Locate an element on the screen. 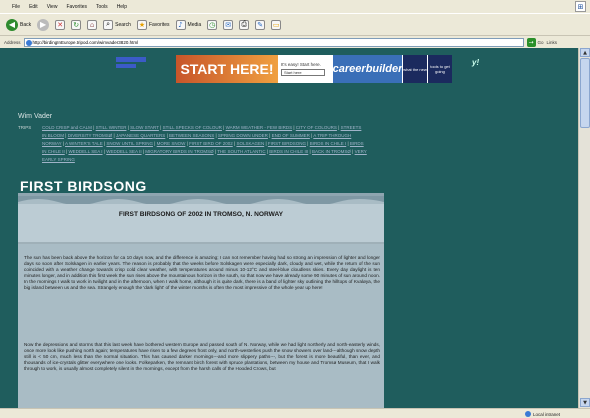  trip-link: STILL SPECKS OF COLOUR is located at coordinates (192, 127).